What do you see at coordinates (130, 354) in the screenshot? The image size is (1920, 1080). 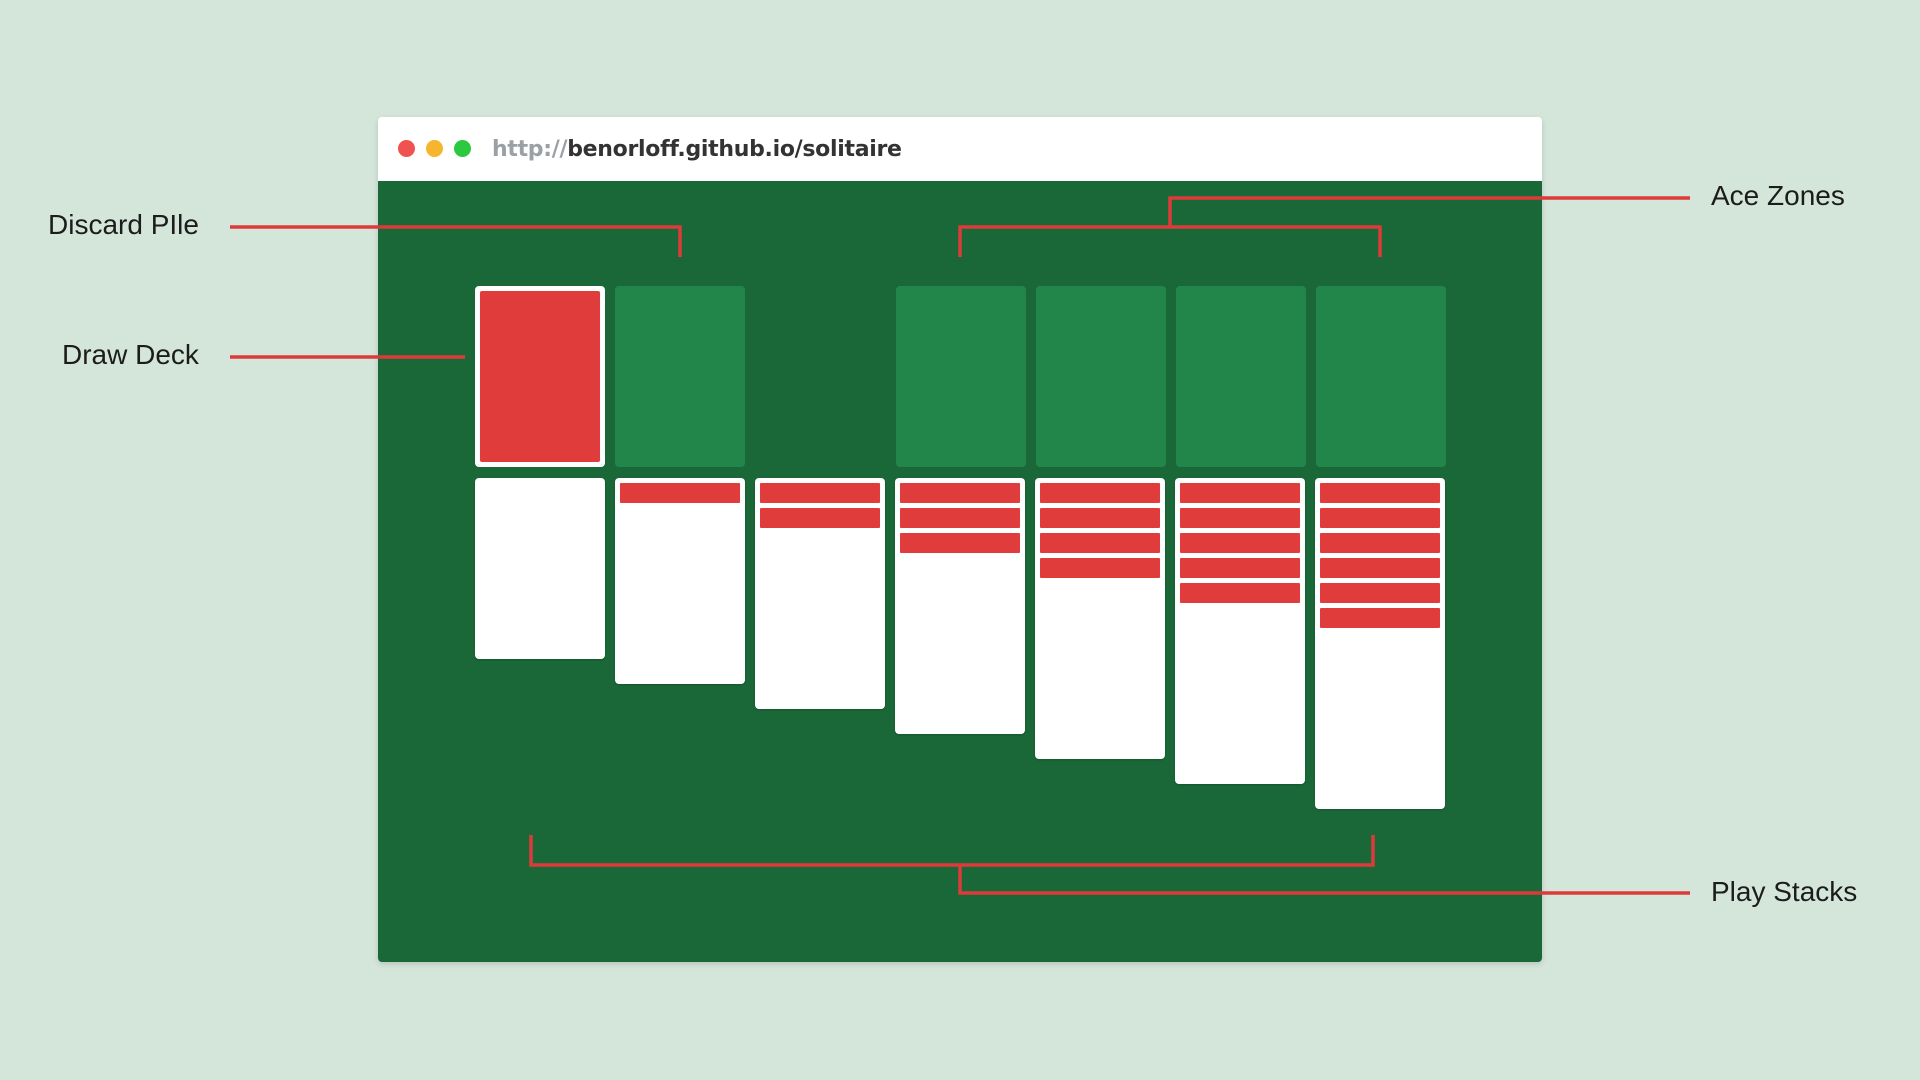 I see `label-draw-deck: Draw Deck` at bounding box center [130, 354].